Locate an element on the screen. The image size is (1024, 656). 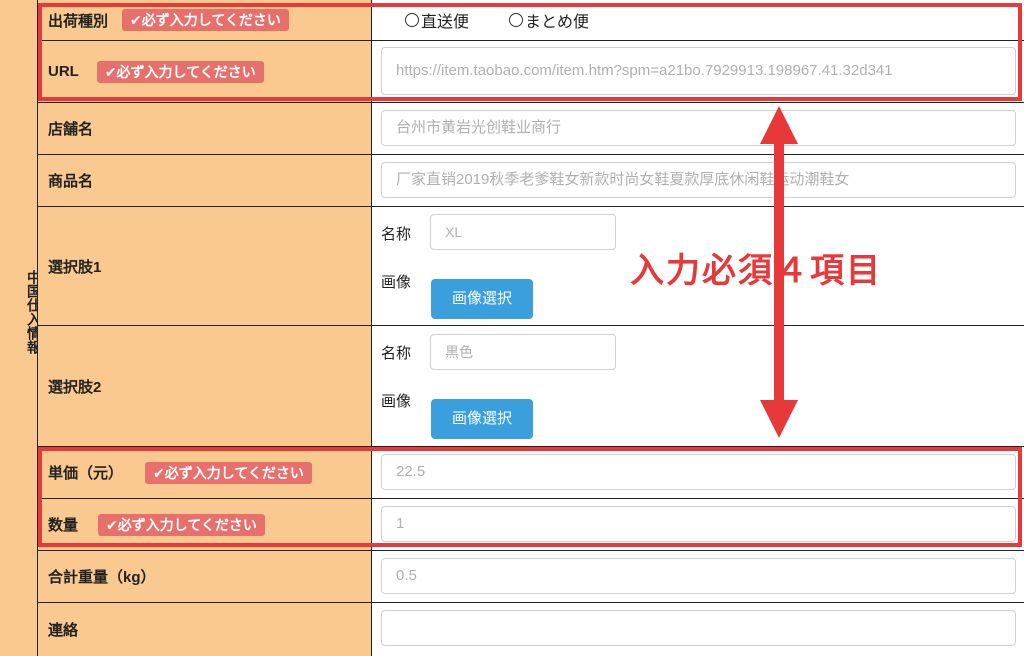
shipping-row: 出荷種別 ✔必ず入力してください 直送便 まとめ便 is located at coordinates (531, 20).